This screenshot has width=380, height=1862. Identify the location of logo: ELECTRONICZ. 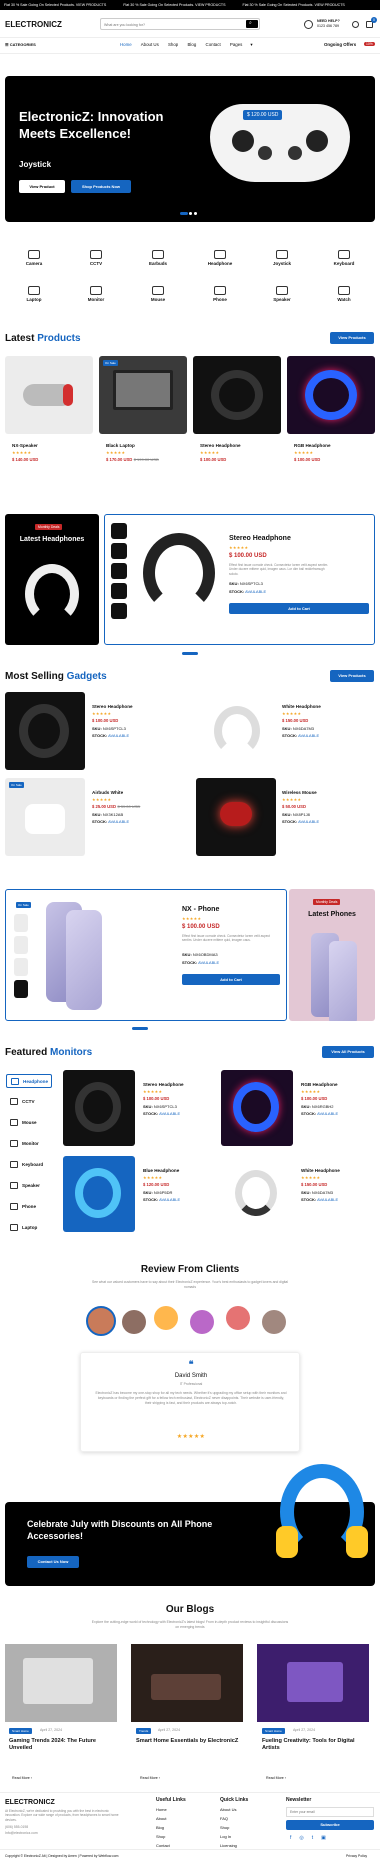
(33, 24).